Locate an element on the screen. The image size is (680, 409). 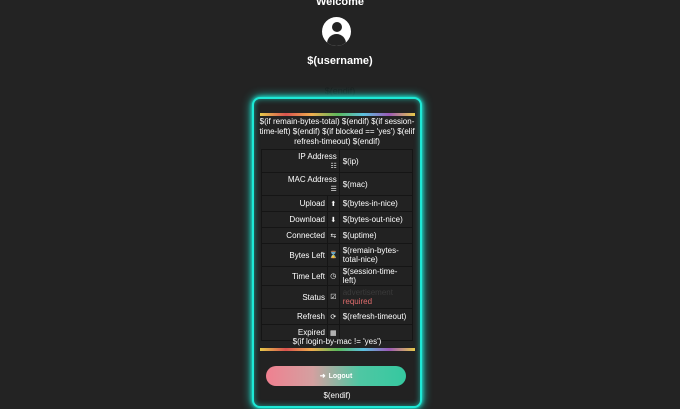
connected-label: Connected is located at coordinates (294, 235).